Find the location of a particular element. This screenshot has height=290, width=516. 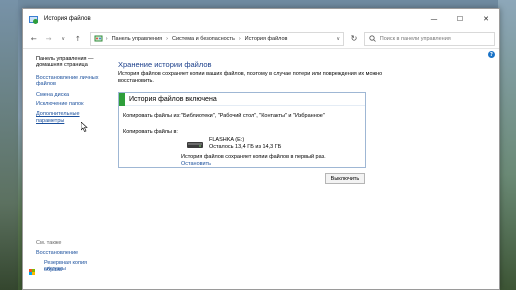

copy-to-label: Копировать файлы в: is located at coordinates (150, 132).